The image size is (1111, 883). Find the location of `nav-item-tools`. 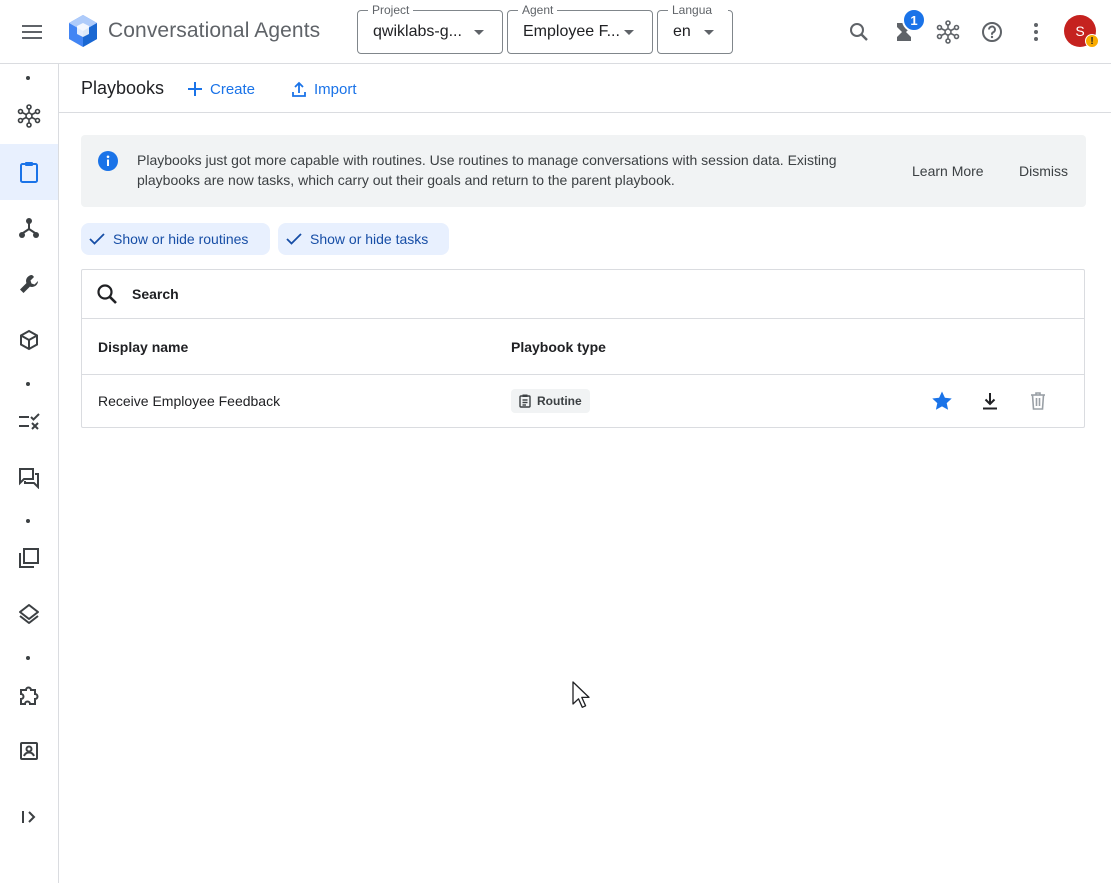

nav-item-tools is located at coordinates (29, 284).